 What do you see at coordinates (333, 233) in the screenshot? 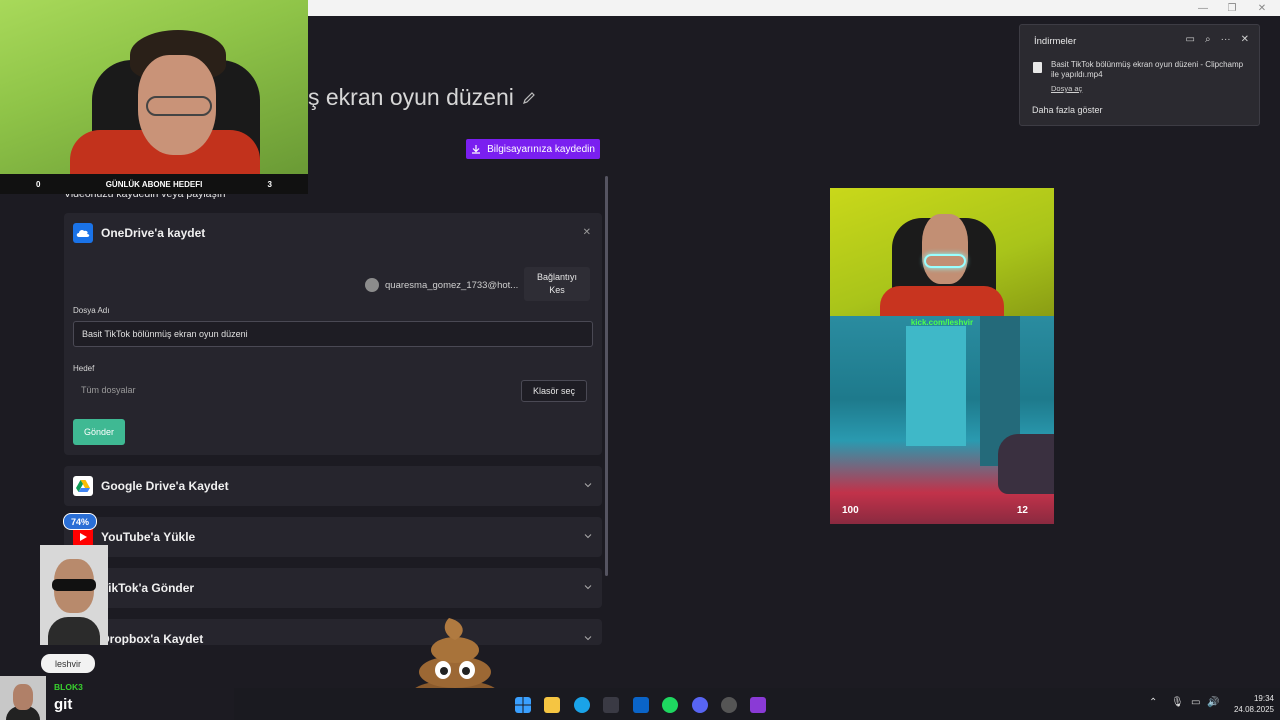
I see `onedrive-card-header: OneDrive'a kaydet ✕` at bounding box center [333, 233].